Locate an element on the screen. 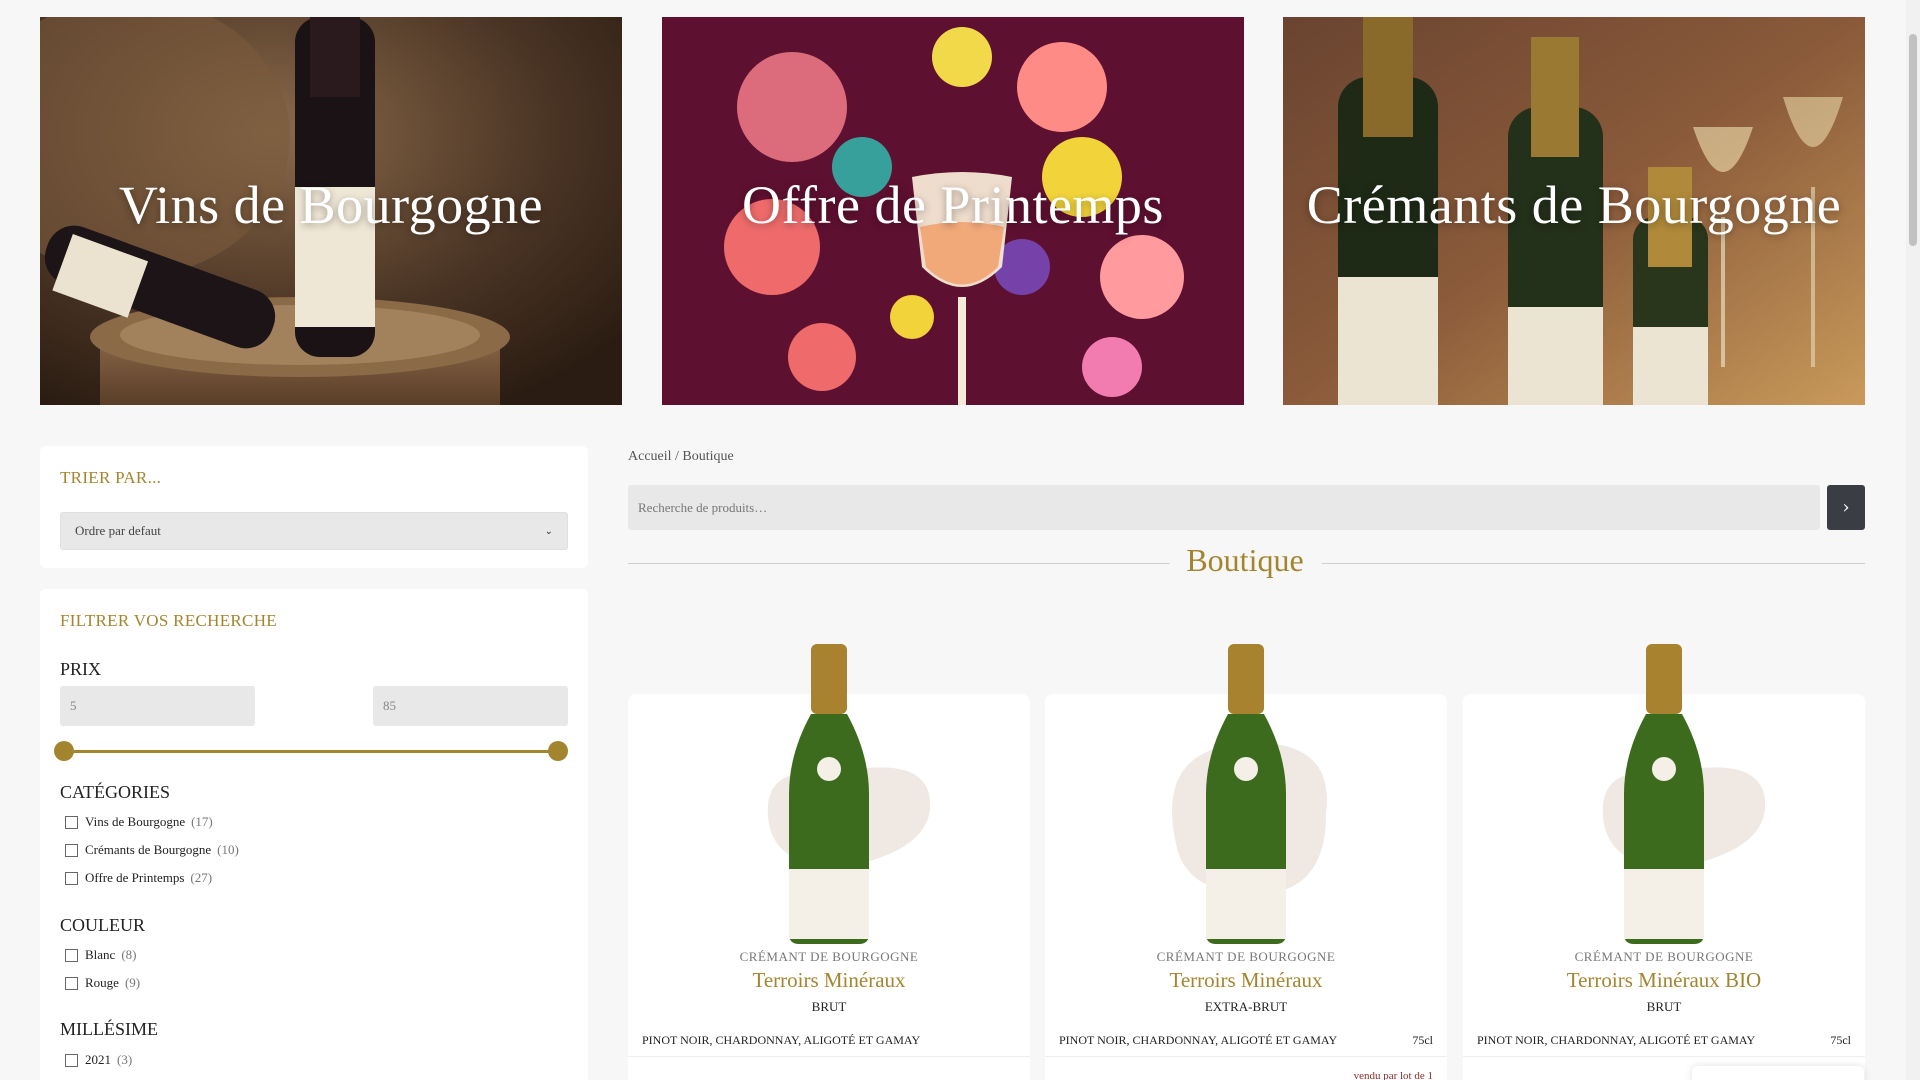 The height and width of the screenshot is (1080, 1920). filter-category-vins-de-bourgogne: Vins de Bourgogne (17) is located at coordinates (139, 822).